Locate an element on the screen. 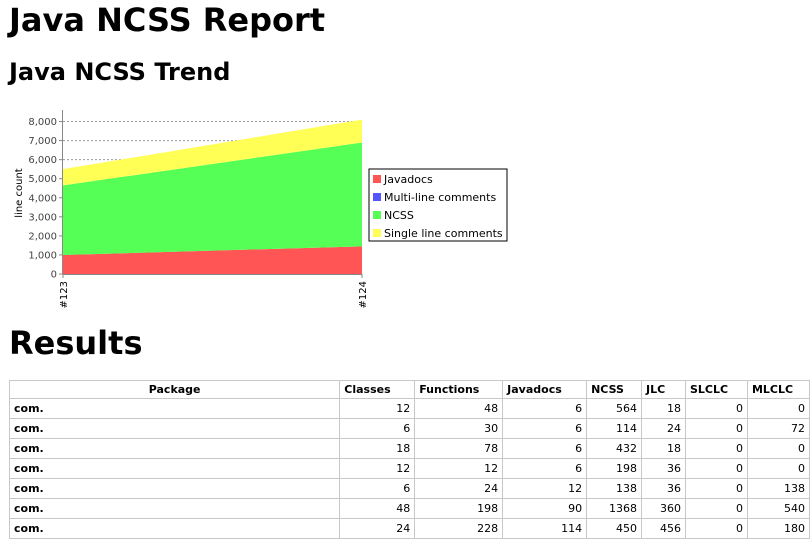 The width and height of the screenshot is (811, 546). x-tick-label: #123 is located at coordinates (64, 294).